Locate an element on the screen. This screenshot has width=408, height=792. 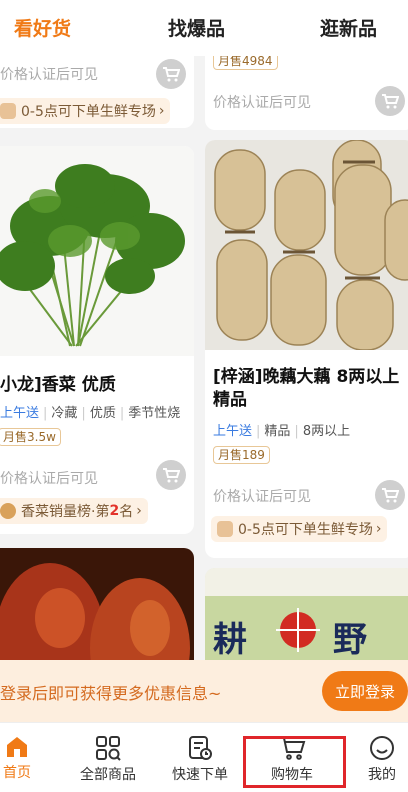
nav-mine: 我的 is located at coordinates (382, 757).